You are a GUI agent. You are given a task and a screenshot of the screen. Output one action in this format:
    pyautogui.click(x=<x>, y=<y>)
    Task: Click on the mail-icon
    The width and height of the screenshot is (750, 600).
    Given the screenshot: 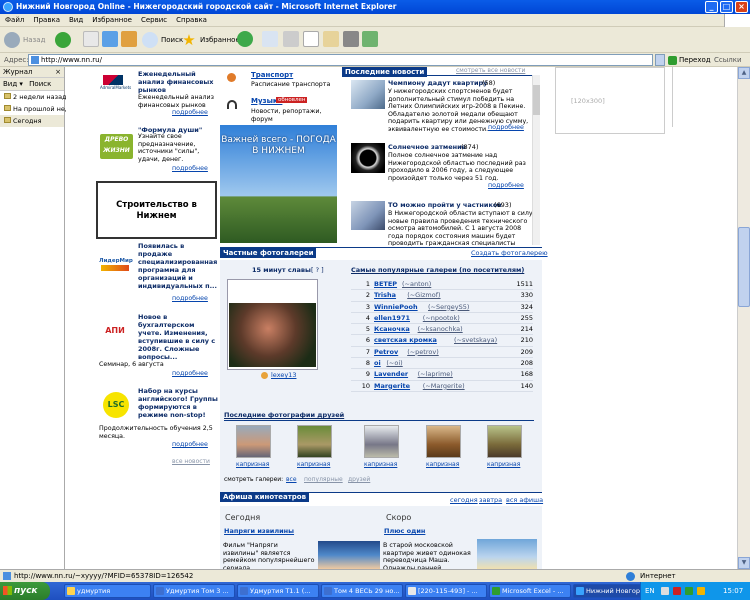 What is the action you would take?
    pyautogui.click(x=270, y=39)
    